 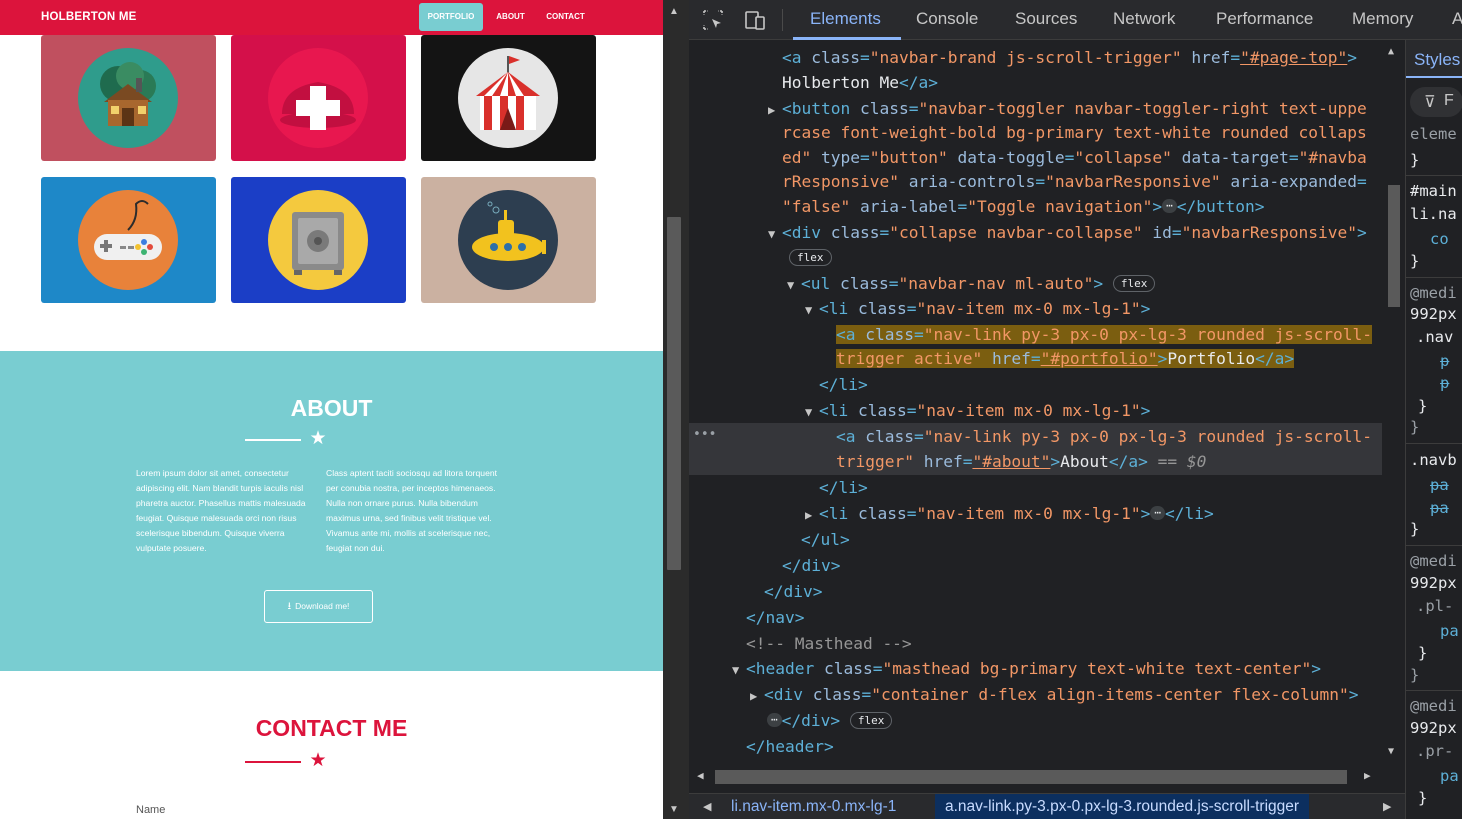 What do you see at coordinates (1433, 728) in the screenshot?
I see `style-rule-text: 992px` at bounding box center [1433, 728].